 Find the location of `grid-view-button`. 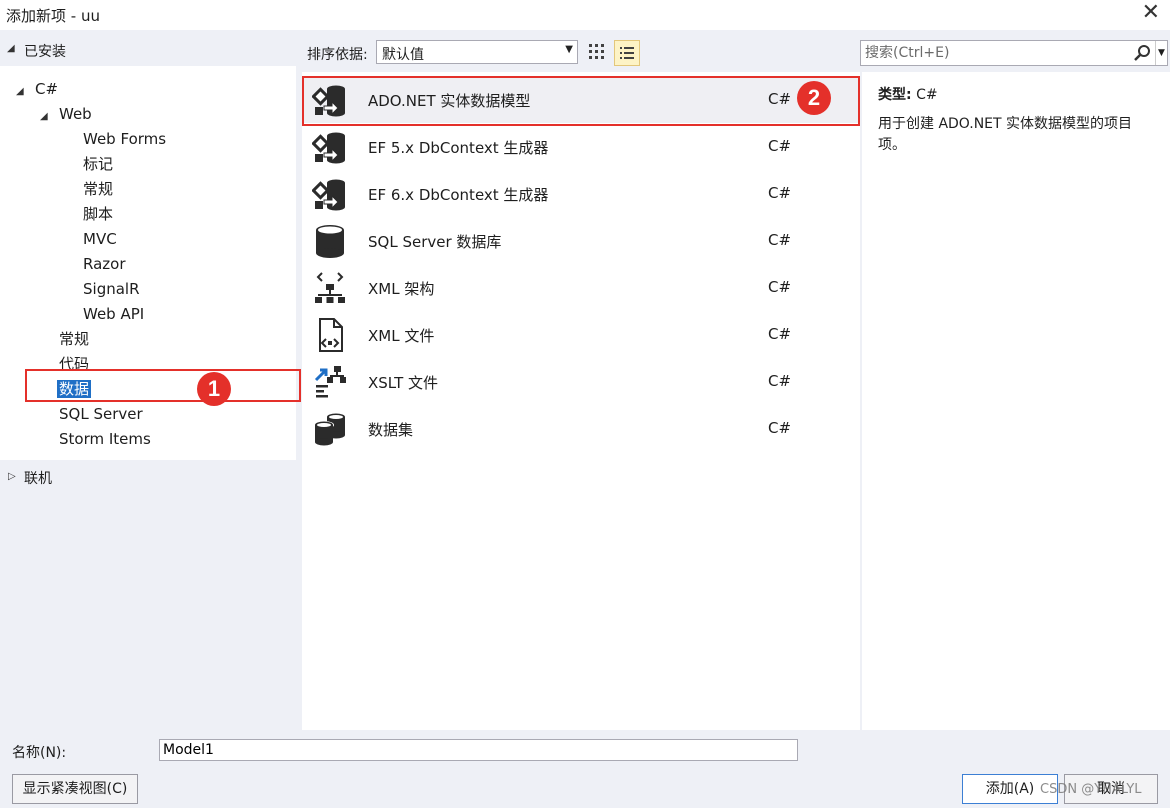

grid-view-button is located at coordinates (597, 52).